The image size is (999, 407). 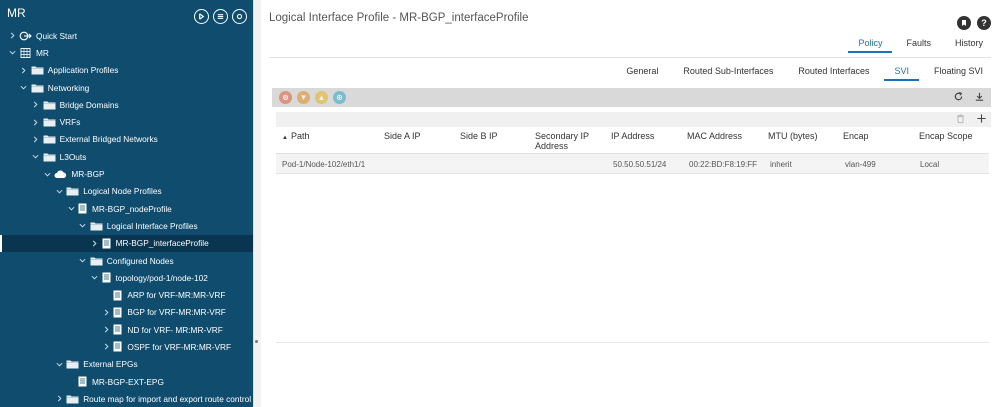 What do you see at coordinates (918, 45) in the screenshot?
I see `tab-faults: Faults` at bounding box center [918, 45].